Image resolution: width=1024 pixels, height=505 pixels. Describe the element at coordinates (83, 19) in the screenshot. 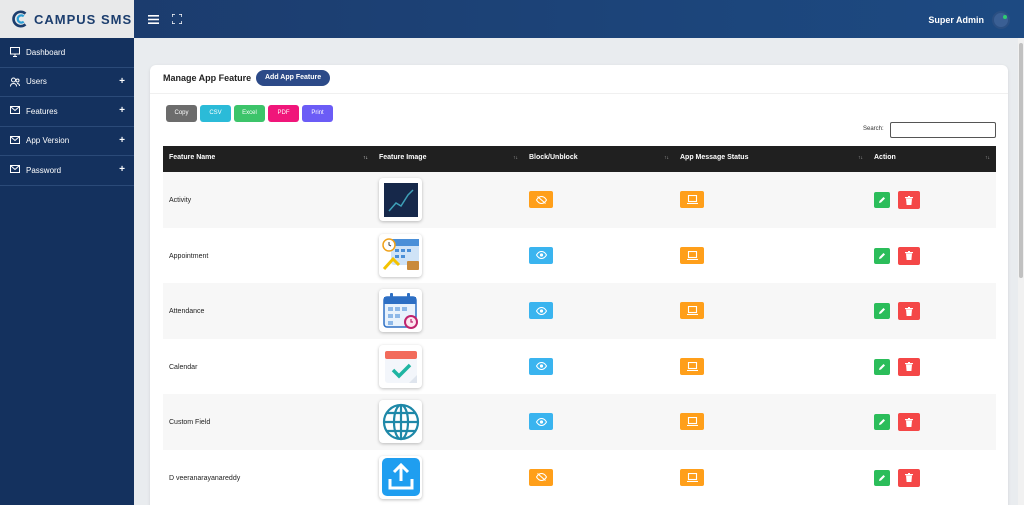

I see `brand-name: CAMPUS SMS` at that location.